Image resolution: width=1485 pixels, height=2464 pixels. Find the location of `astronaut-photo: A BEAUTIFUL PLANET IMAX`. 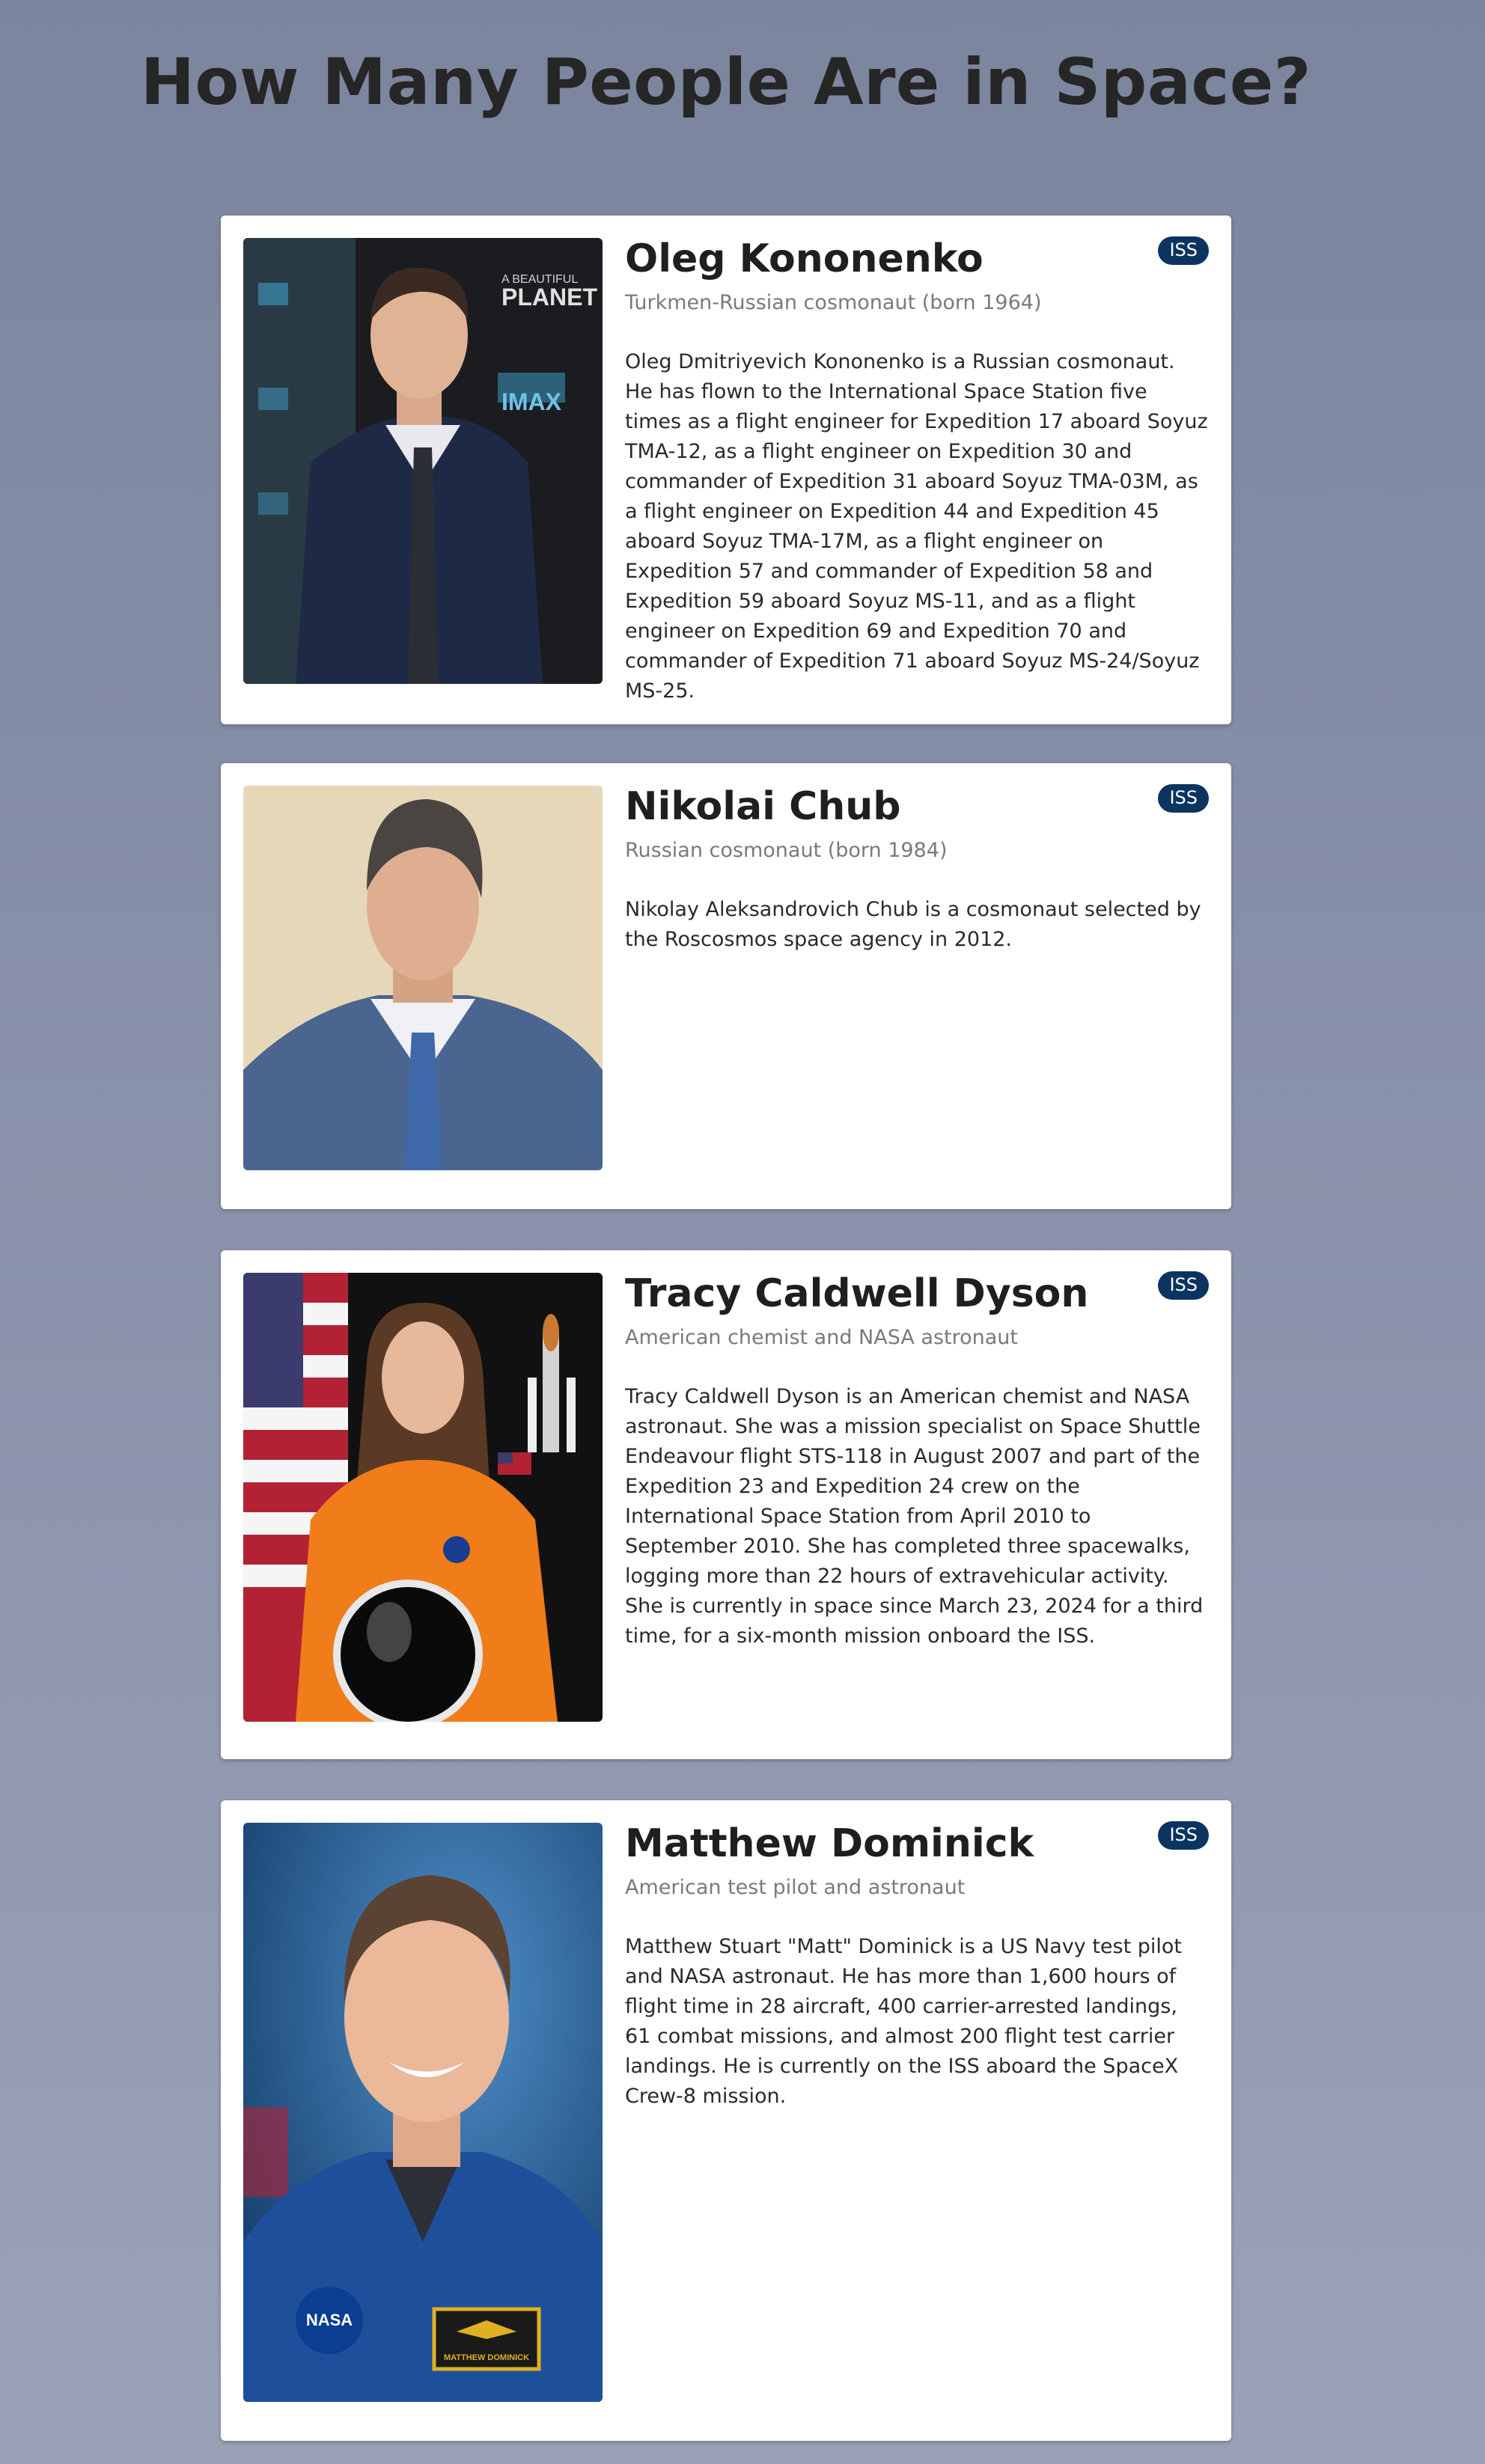

astronaut-photo: A BEAUTIFUL PLANET IMAX is located at coordinates (423, 461).